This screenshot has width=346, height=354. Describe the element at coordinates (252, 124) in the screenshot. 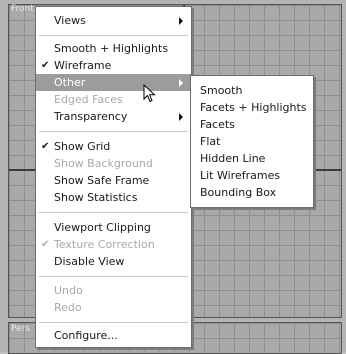

I see `submenu-item-facets: Facets` at that location.